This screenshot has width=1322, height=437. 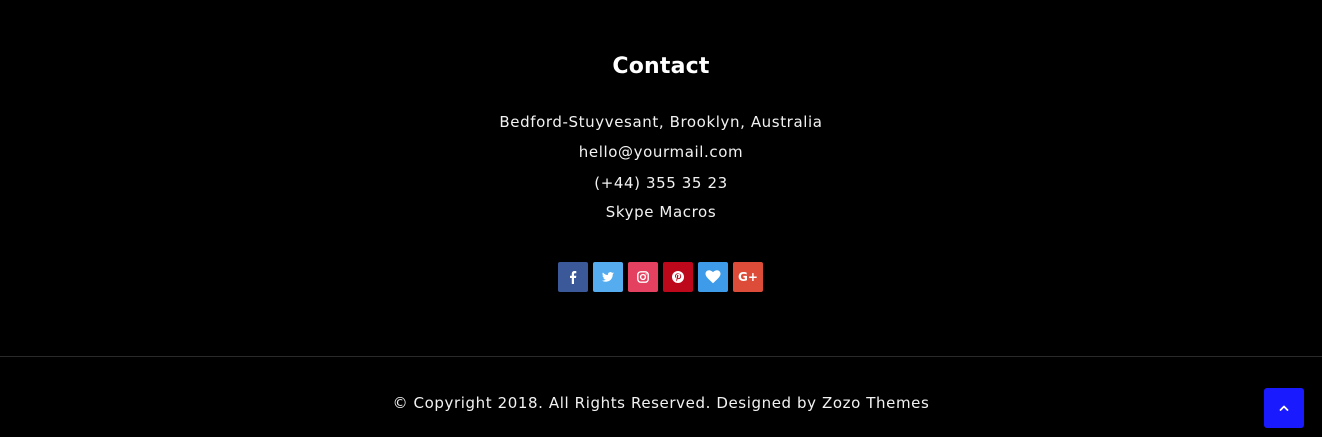 I want to click on twitter-icon, so click(x=608, y=277).